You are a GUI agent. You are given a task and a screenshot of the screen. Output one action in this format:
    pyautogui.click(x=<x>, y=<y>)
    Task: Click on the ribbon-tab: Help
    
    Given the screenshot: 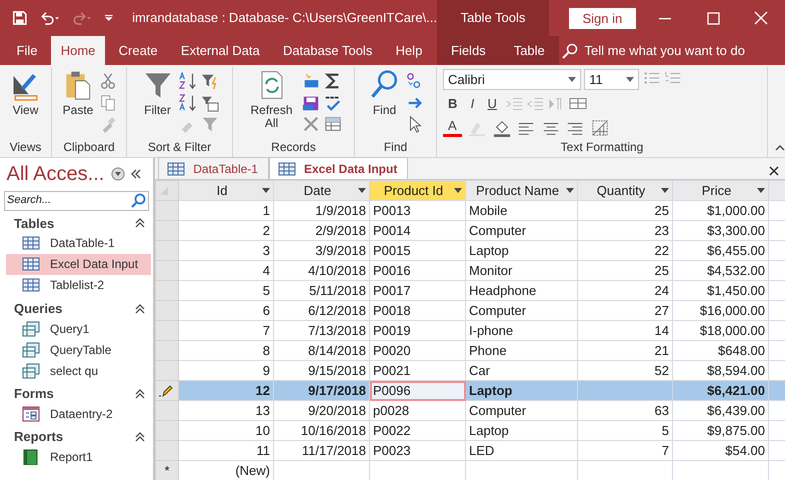 What is the action you would take?
    pyautogui.click(x=409, y=50)
    